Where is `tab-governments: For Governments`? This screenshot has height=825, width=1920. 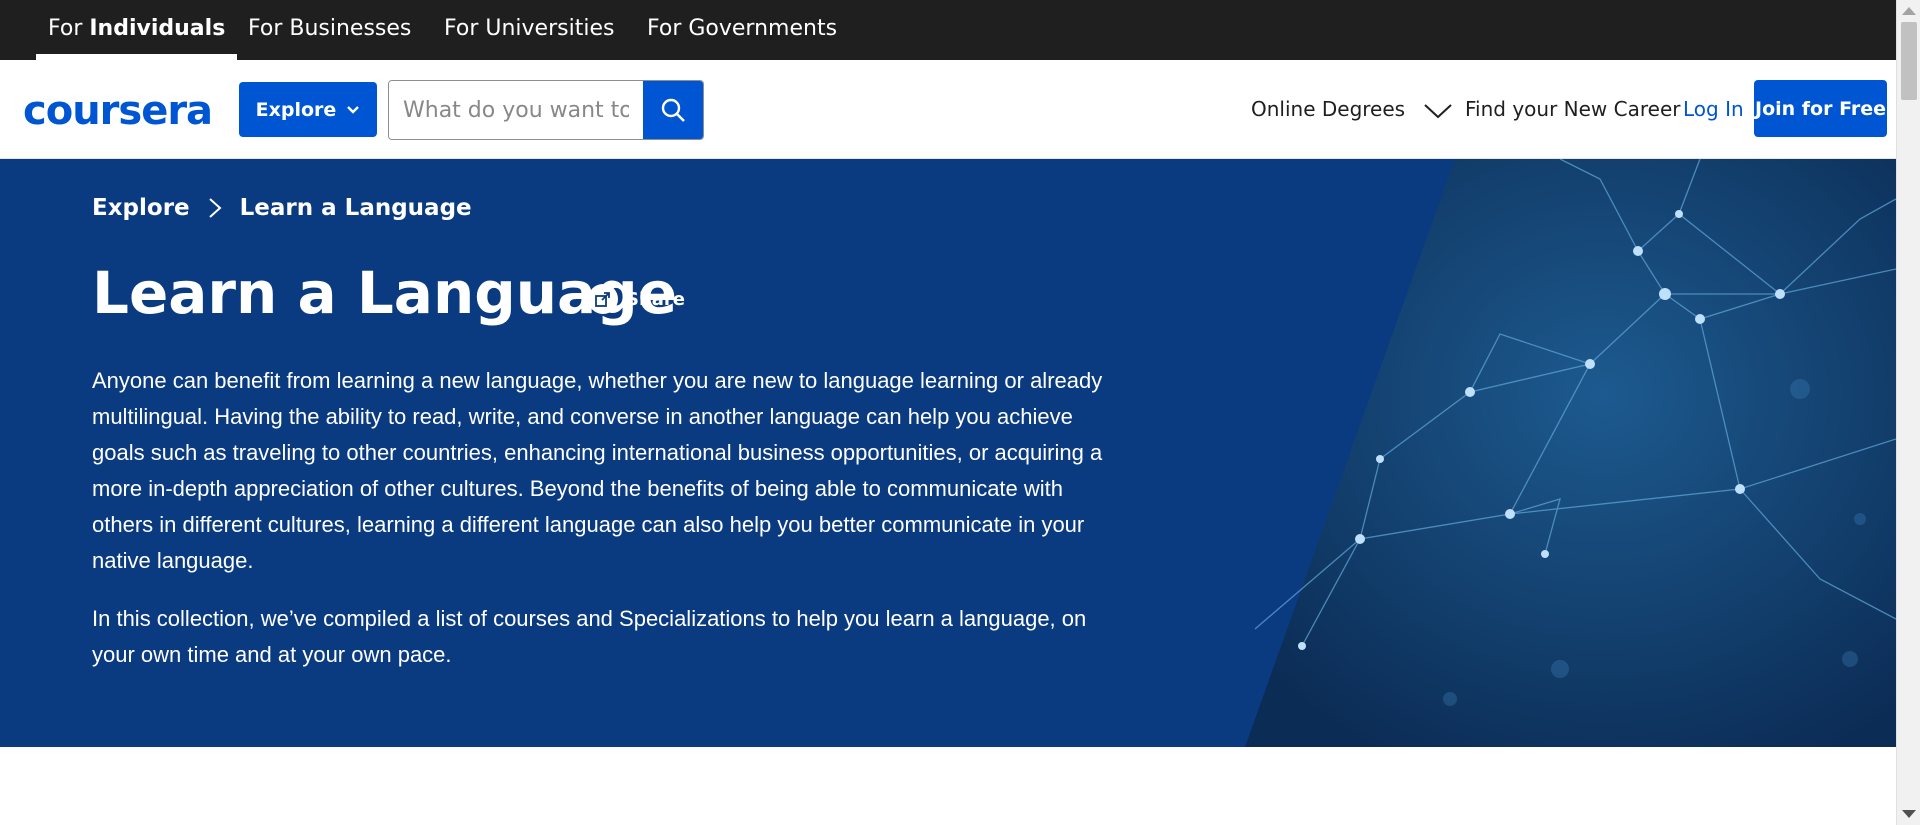 tab-governments: For Governments is located at coordinates (742, 30).